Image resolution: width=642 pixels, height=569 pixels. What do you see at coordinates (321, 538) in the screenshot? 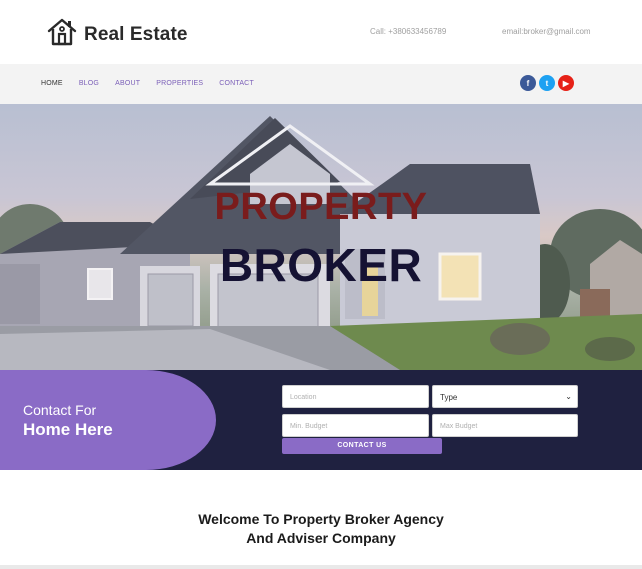
I see `welcome-line2: And Adviser Company` at bounding box center [321, 538].